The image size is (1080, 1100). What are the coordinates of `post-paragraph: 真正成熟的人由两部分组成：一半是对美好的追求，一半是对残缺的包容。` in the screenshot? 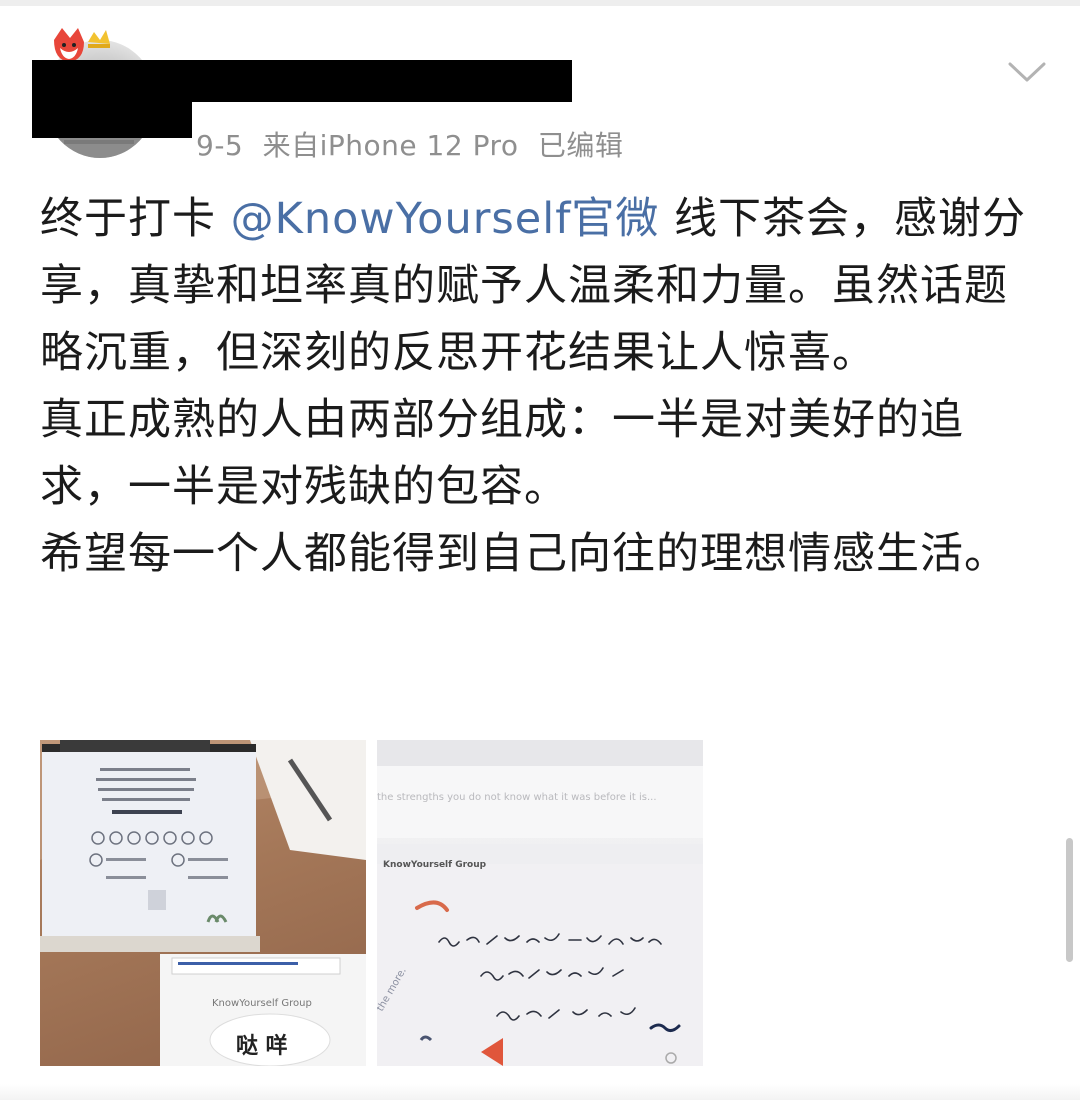 It's located at (502, 453).